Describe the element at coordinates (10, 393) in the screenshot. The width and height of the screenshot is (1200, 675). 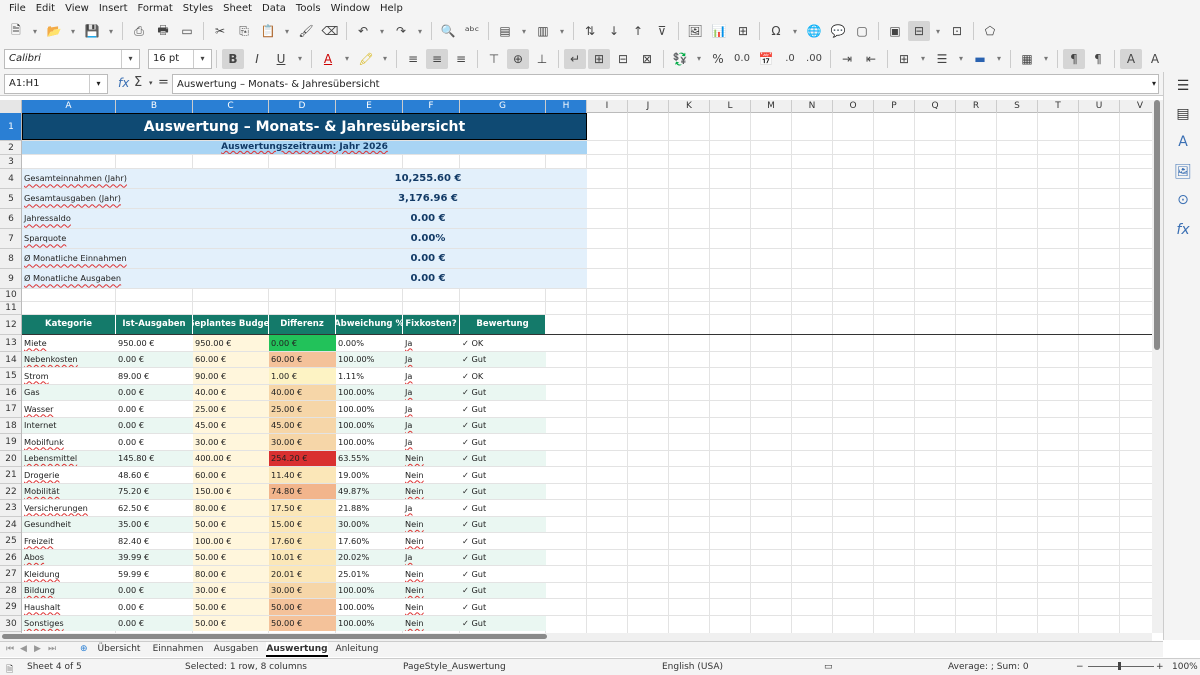
I see `row-header-16: 16` at that location.